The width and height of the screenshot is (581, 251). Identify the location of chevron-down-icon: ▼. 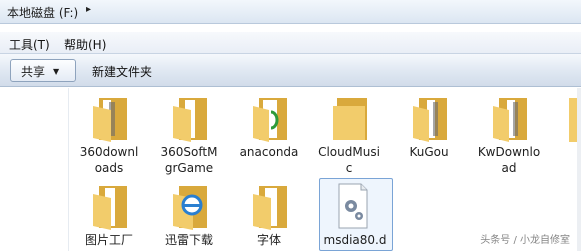
(56, 71).